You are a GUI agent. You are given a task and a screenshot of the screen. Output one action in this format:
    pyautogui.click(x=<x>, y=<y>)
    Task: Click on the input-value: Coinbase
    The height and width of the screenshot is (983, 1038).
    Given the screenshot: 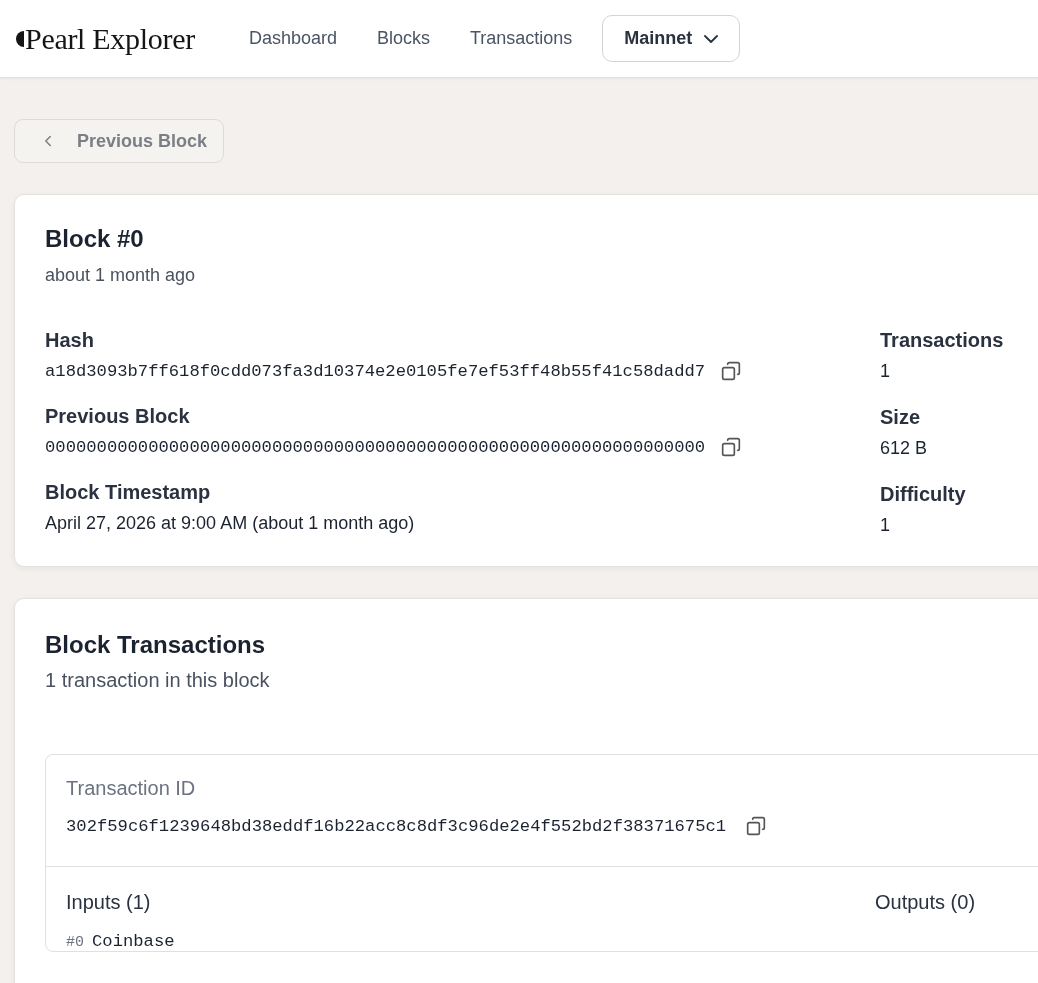 What is the action you would take?
    pyautogui.click(x=133, y=941)
    